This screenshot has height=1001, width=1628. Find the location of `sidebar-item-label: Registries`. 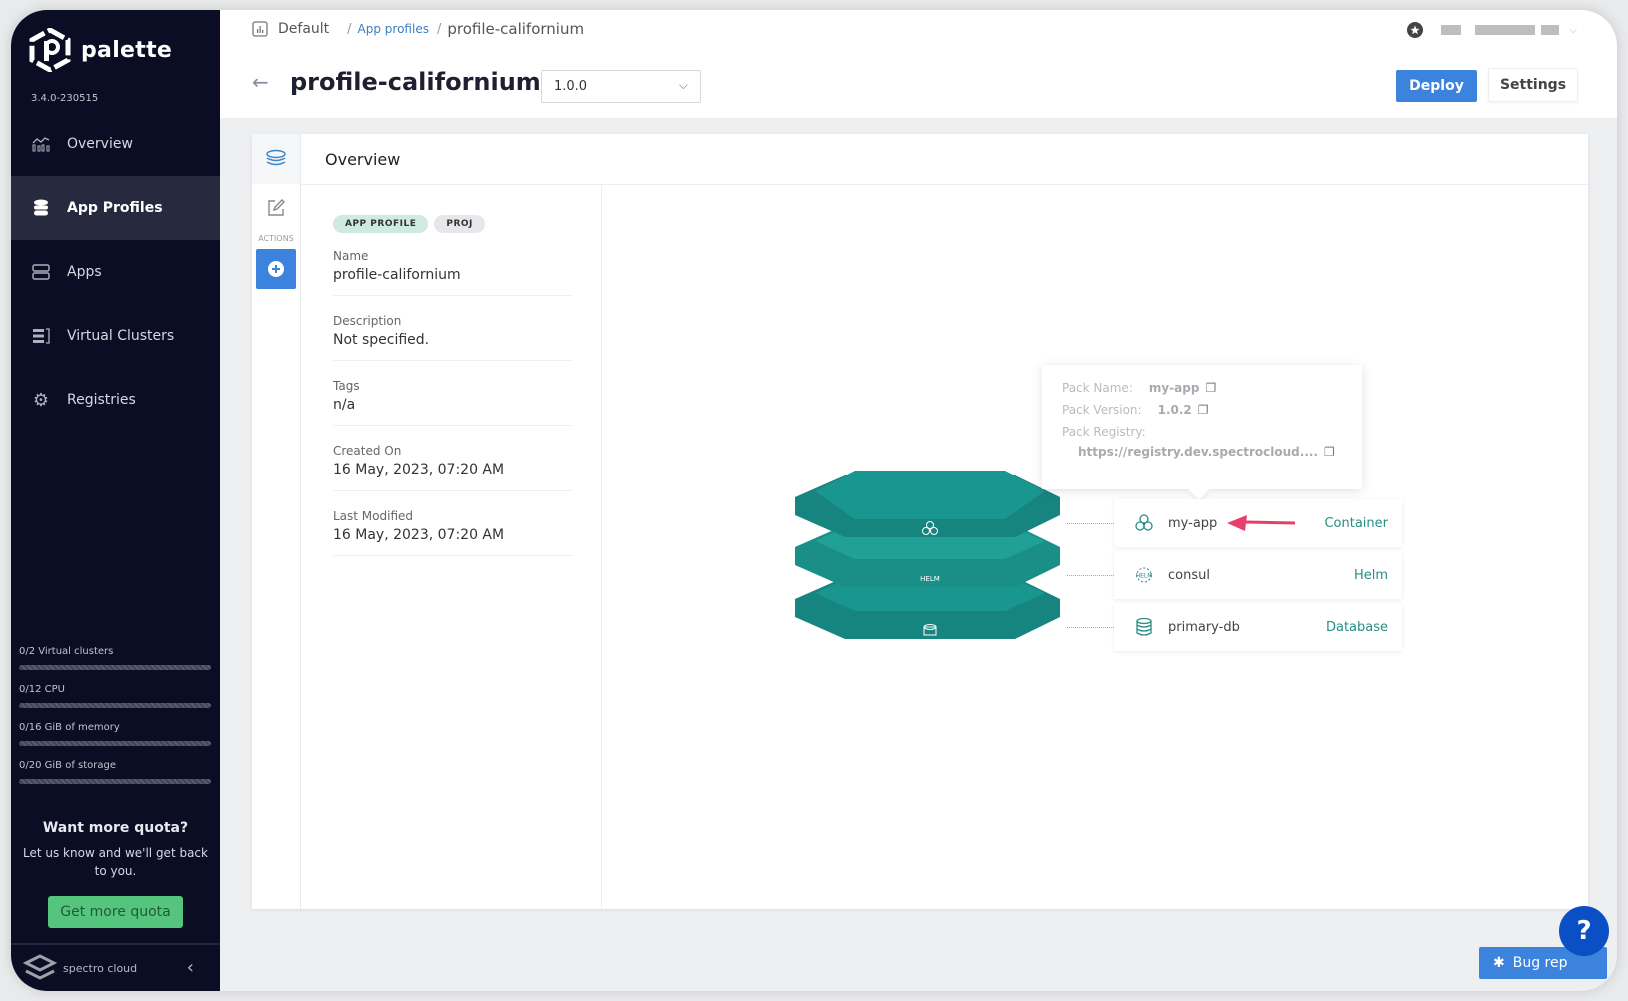

sidebar-item-label: Registries is located at coordinates (101, 400).